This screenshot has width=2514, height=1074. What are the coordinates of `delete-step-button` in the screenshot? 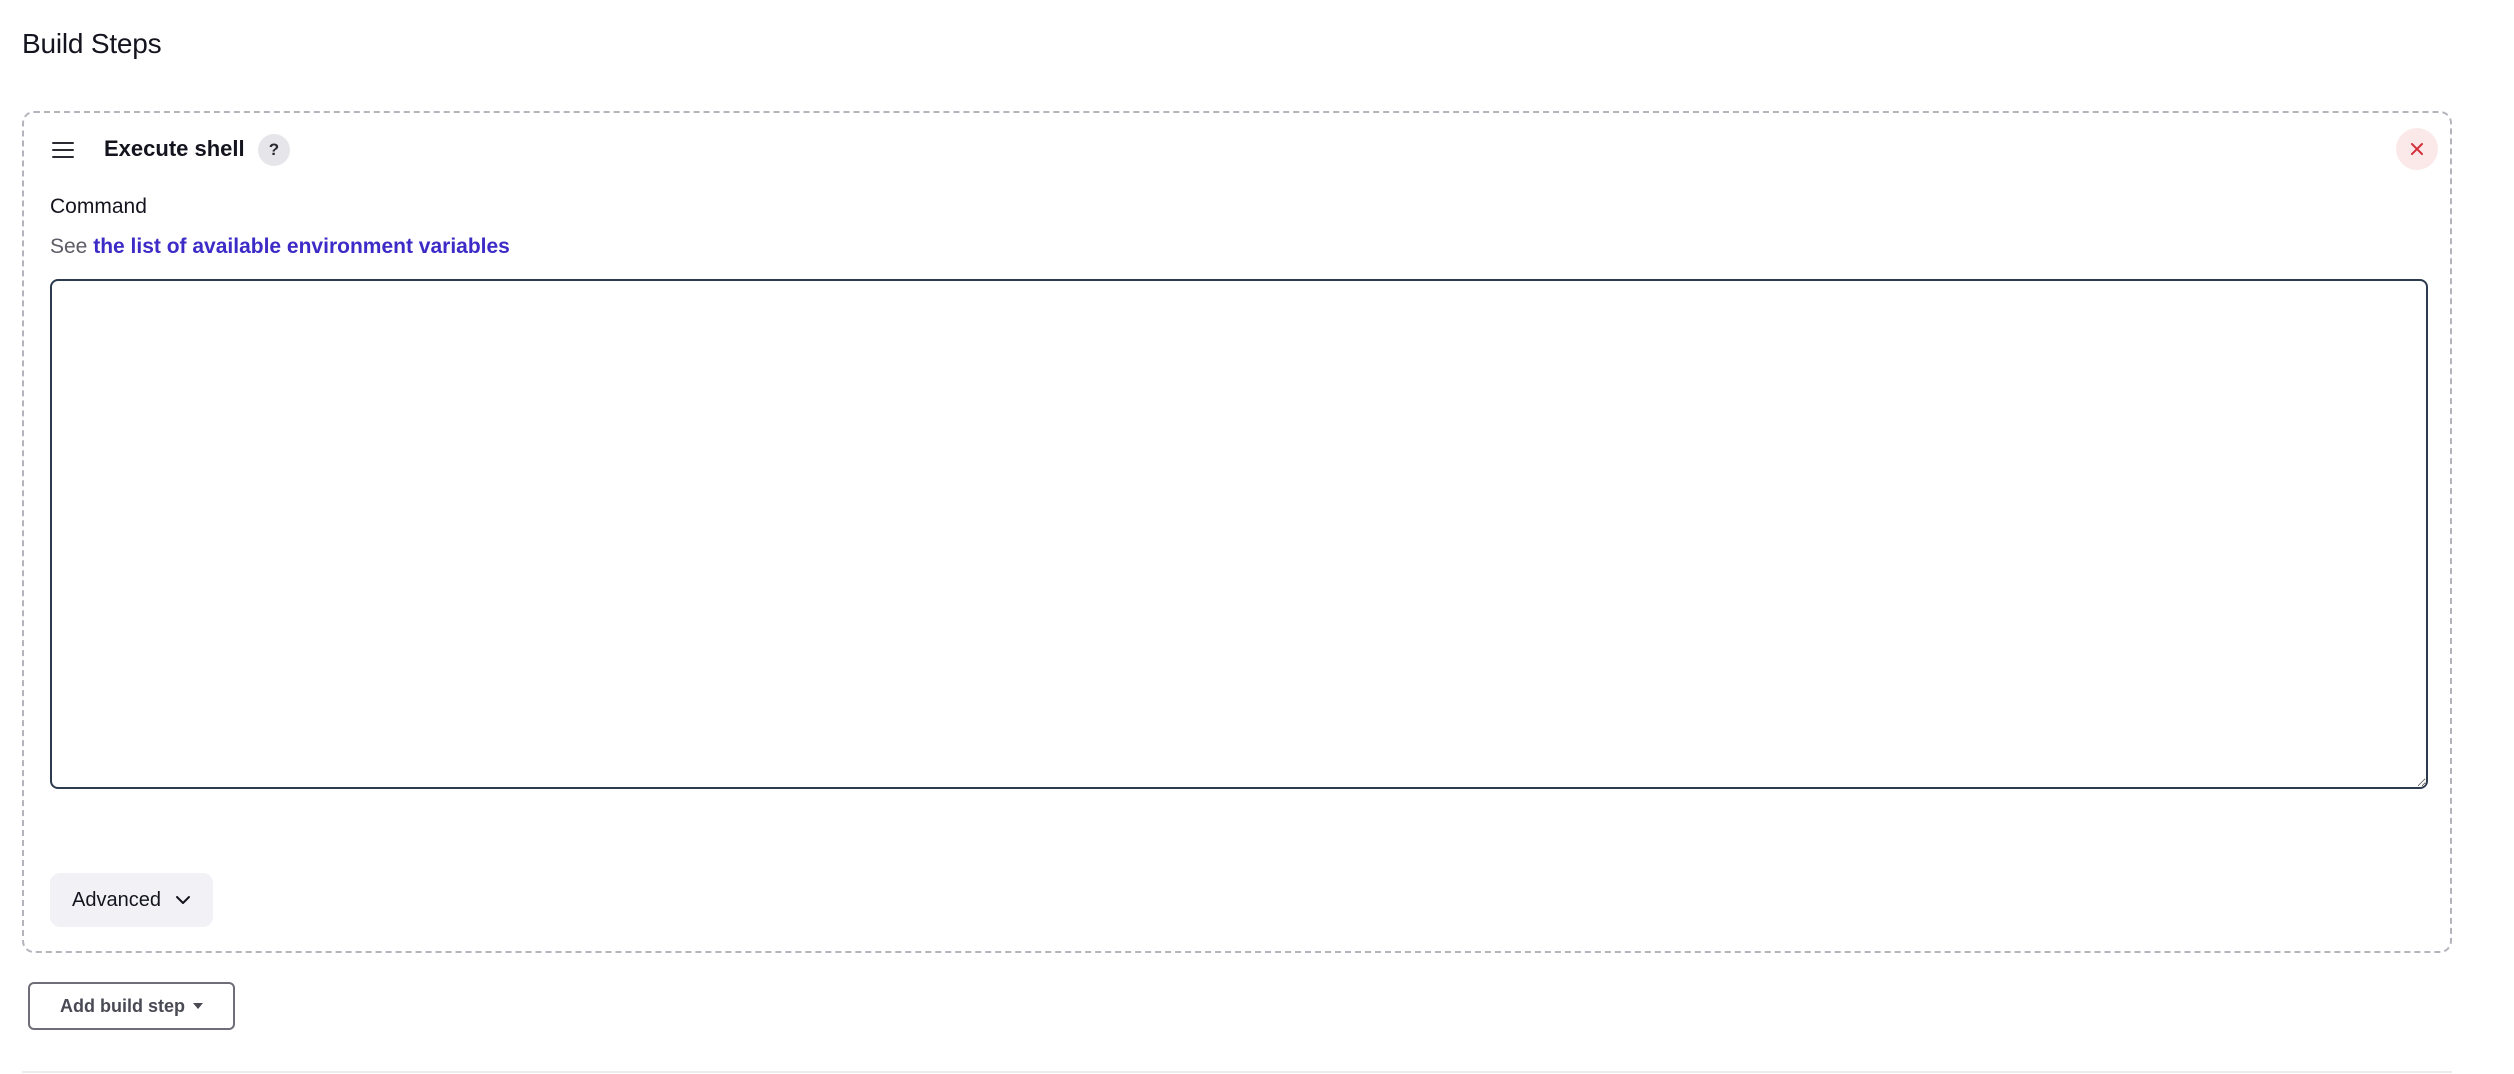 It's located at (2417, 149).